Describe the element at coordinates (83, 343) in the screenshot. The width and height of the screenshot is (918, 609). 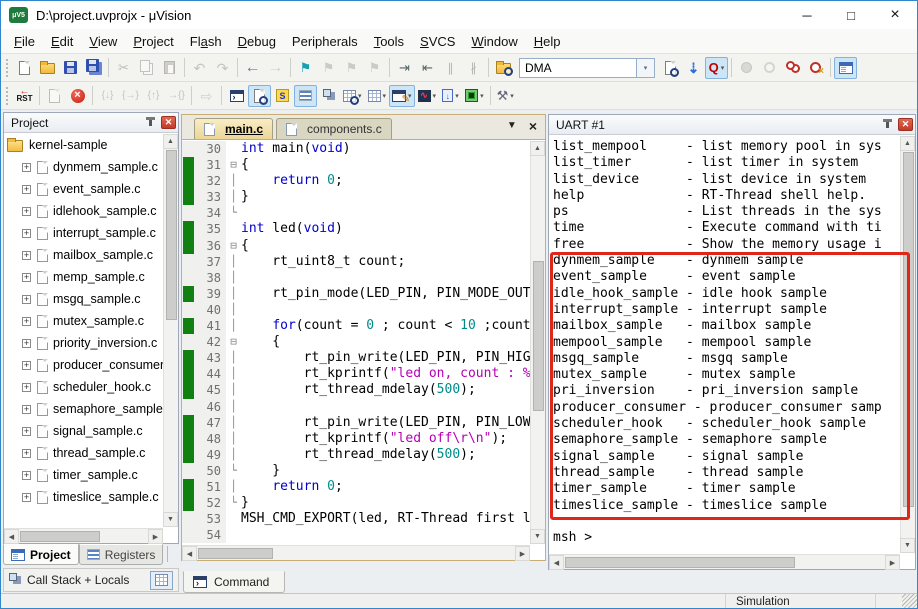
I see `tree-item-priority-inversion-c: + priority_inversion.c` at that location.